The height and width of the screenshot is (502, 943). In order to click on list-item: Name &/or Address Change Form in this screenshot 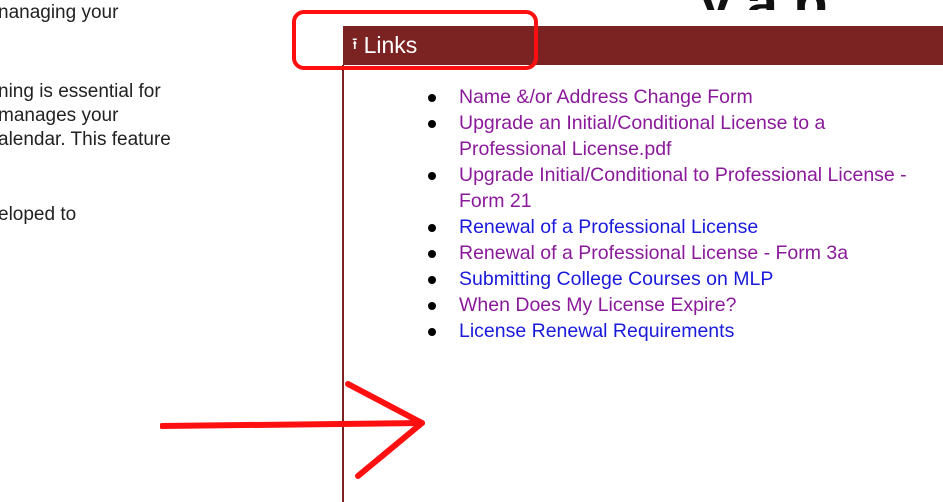, I will do `click(643, 97)`.